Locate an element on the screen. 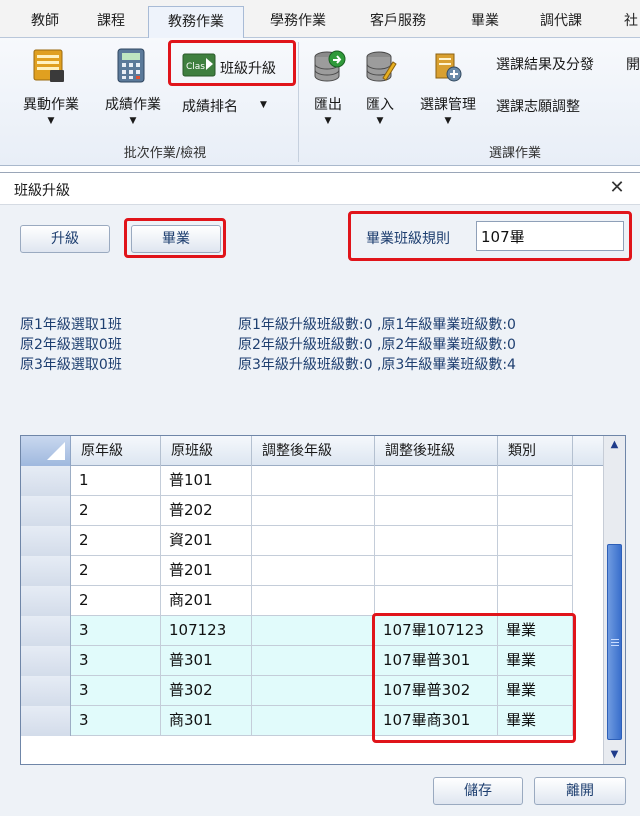  table-row: 3 普302 107畢普302 畢業 is located at coordinates (297, 691).